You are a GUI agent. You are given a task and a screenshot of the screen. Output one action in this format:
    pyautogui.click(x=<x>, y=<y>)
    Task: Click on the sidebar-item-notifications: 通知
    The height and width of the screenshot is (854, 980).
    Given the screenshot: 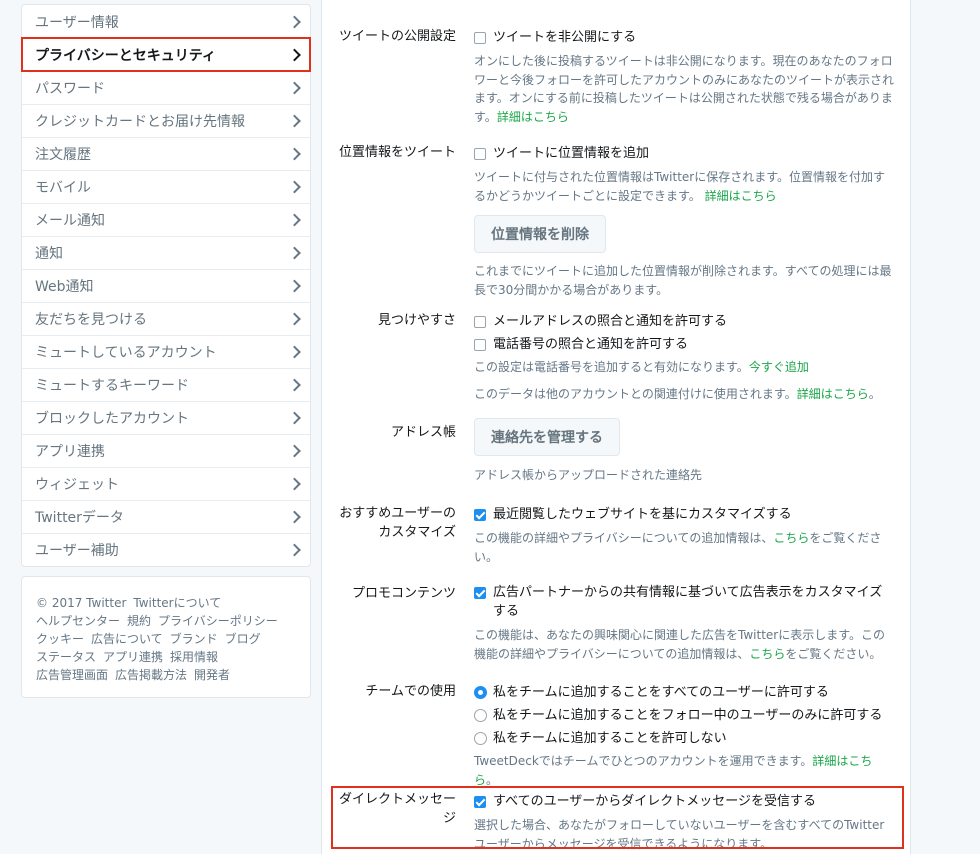 What is the action you would take?
    pyautogui.click(x=166, y=252)
    